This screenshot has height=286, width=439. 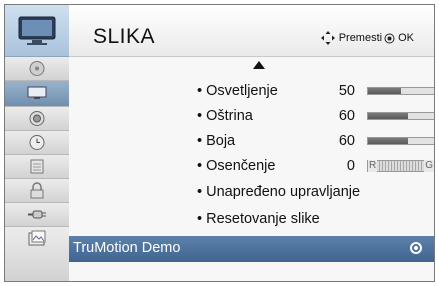 I want to click on sidebar-item-picture, so click(x=37, y=94).